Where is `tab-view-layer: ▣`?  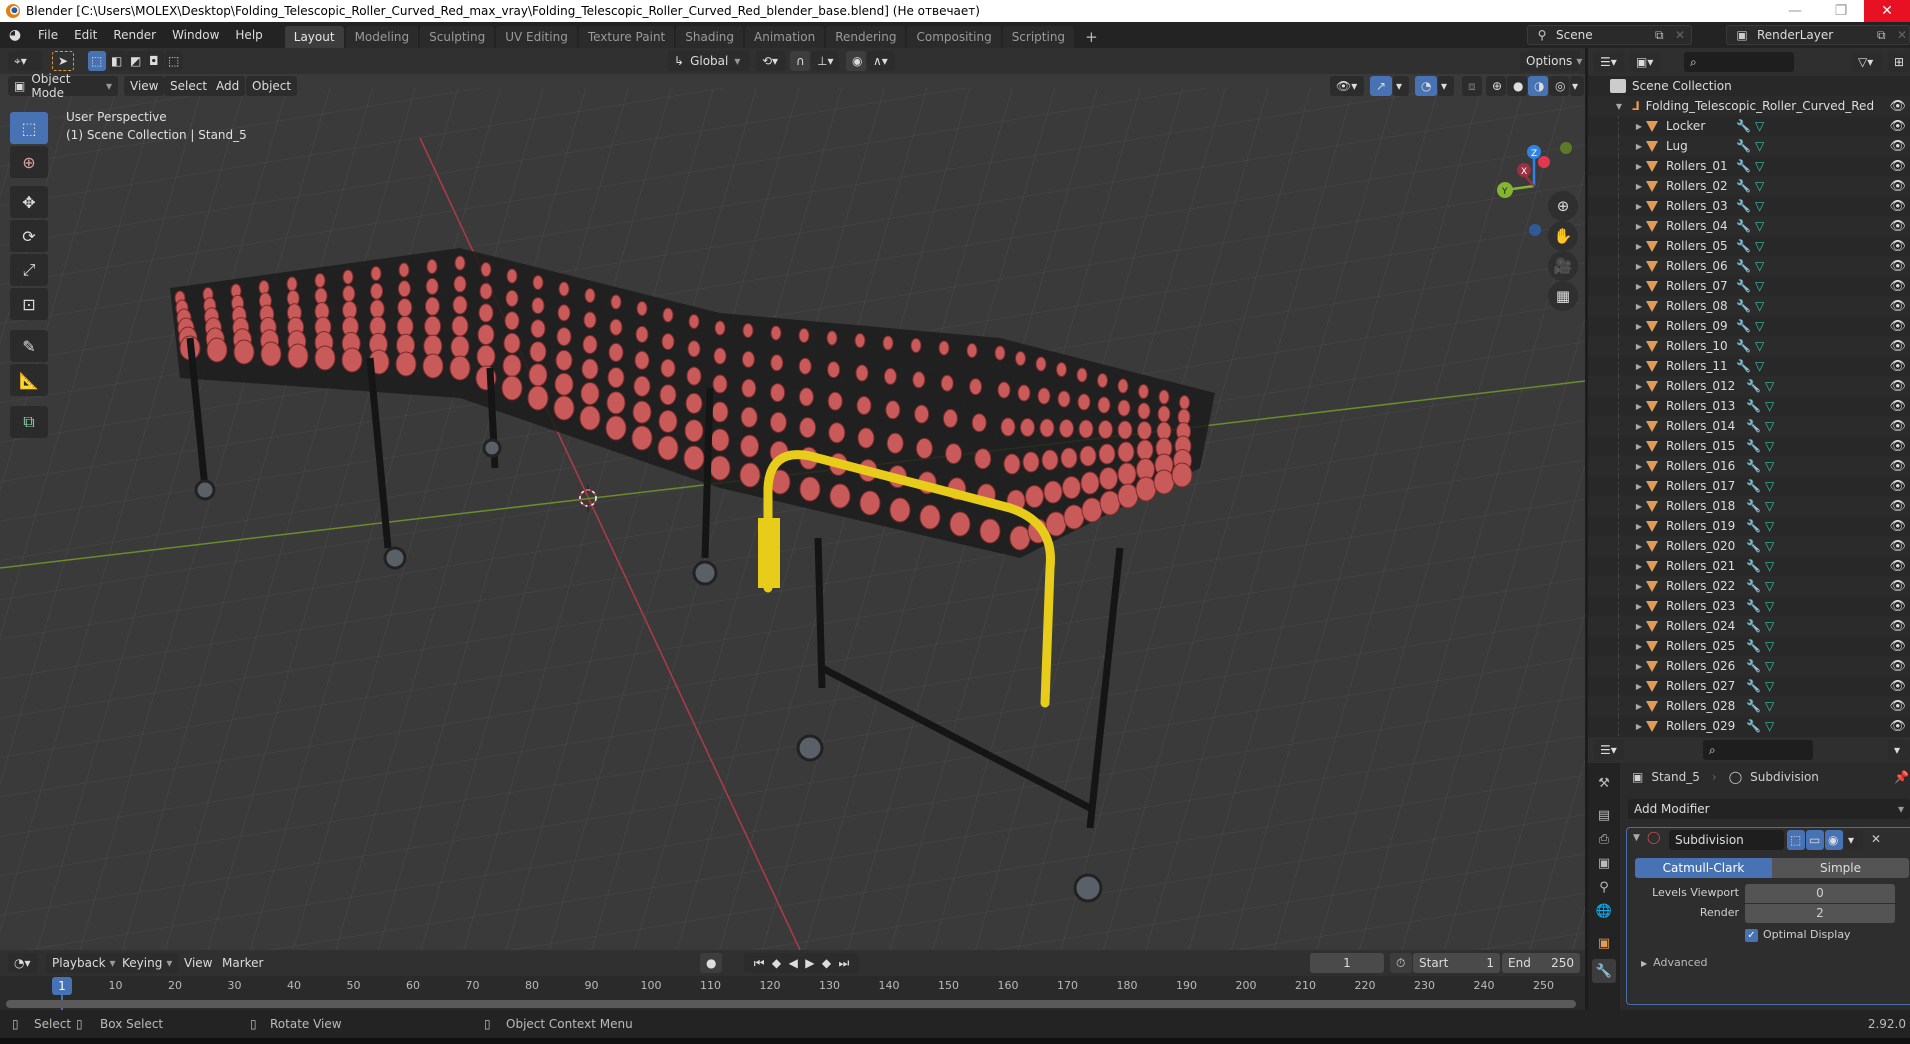
tab-view-layer: ▣ is located at coordinates (1604, 863).